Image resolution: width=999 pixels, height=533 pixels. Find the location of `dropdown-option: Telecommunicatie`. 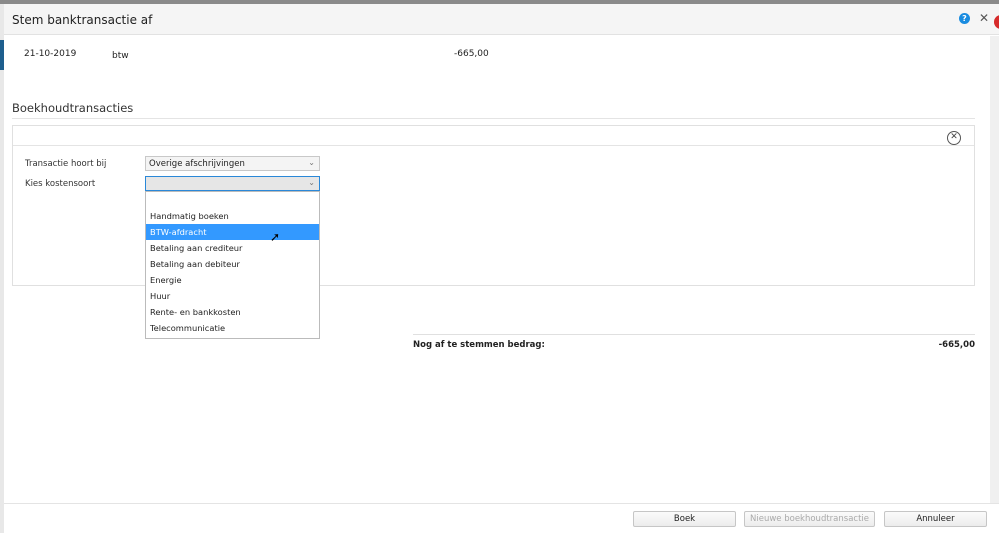

dropdown-option: Telecommunicatie is located at coordinates (232, 328).